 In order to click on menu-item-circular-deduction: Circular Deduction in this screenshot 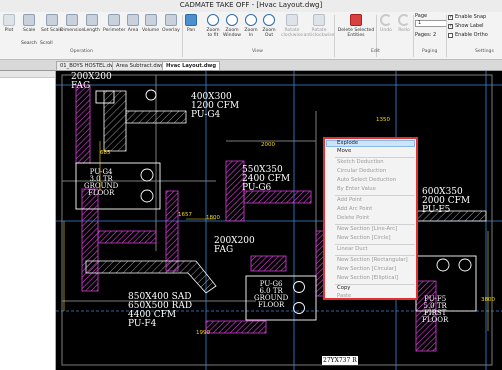, I will do `click(361, 171)`.